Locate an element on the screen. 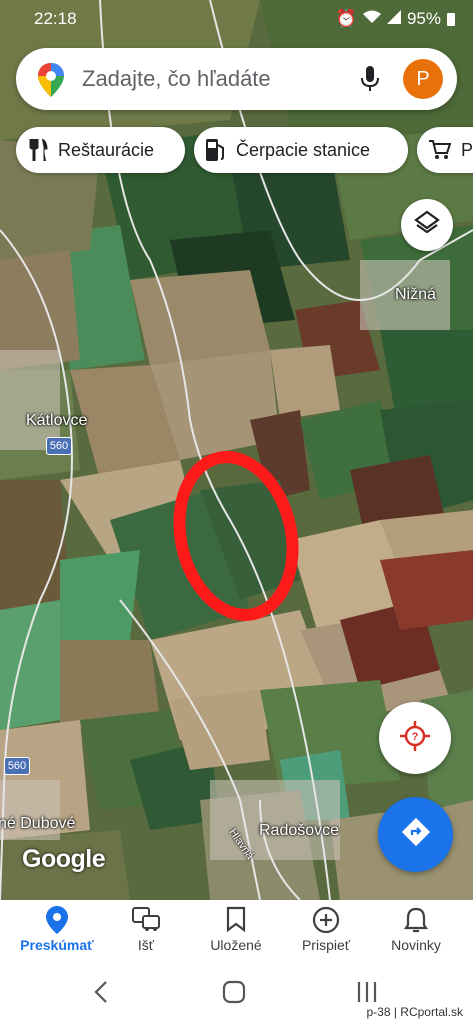  commute-icon is located at coordinates (146, 919).